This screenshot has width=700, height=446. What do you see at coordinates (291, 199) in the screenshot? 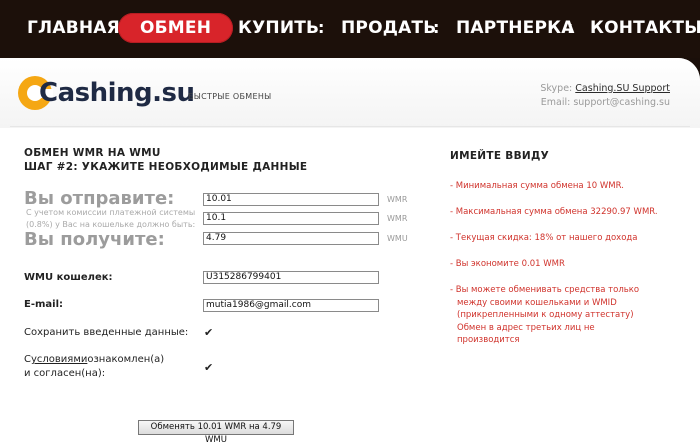
I see `send-amount-input: 10.01` at bounding box center [291, 199].